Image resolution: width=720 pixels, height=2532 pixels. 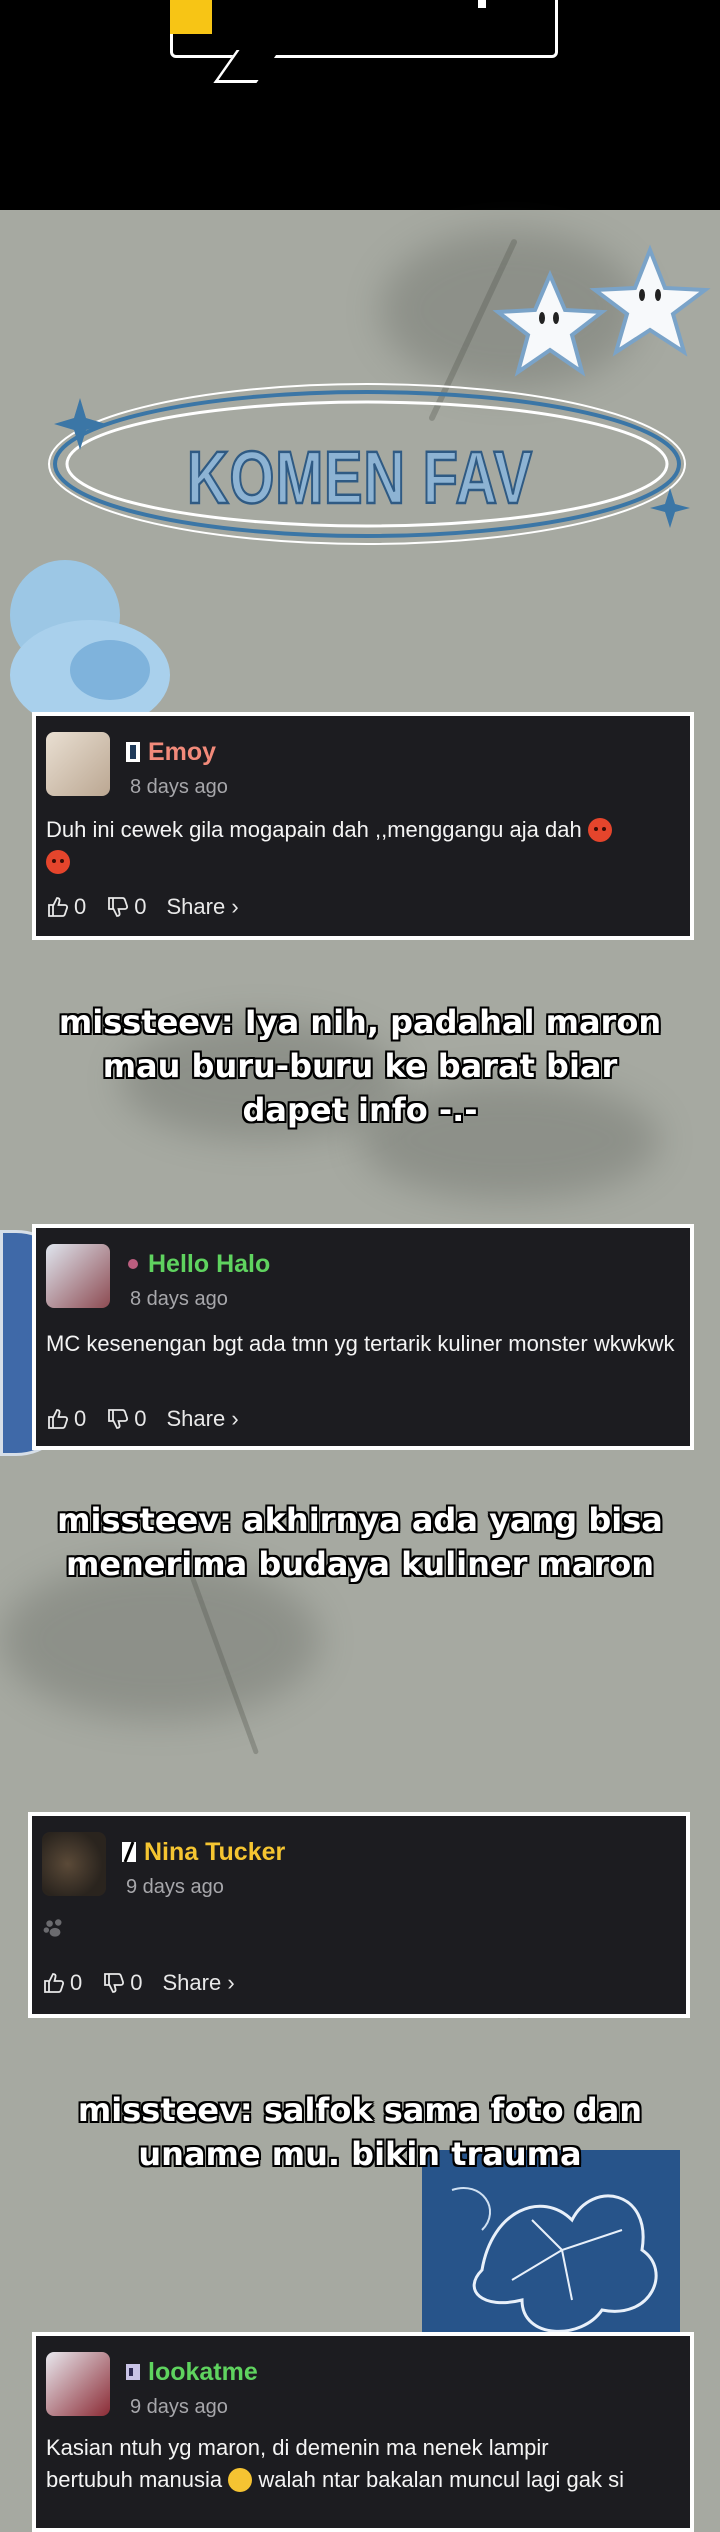 What do you see at coordinates (360, 2154) in the screenshot?
I see `caption-line: uname mu. bikin trauma` at bounding box center [360, 2154].